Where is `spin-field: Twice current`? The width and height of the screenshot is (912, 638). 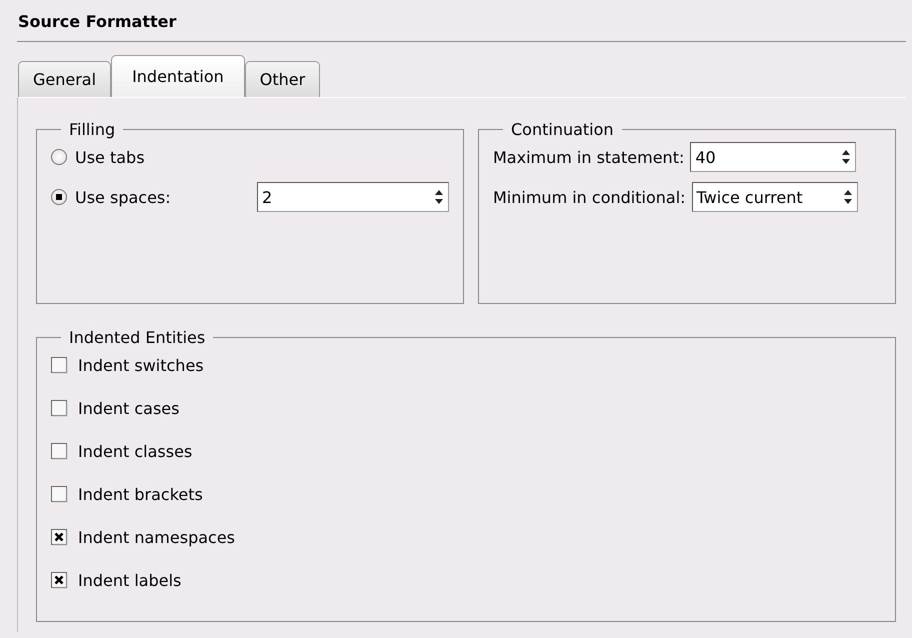
spin-field: Twice current is located at coordinates (775, 197).